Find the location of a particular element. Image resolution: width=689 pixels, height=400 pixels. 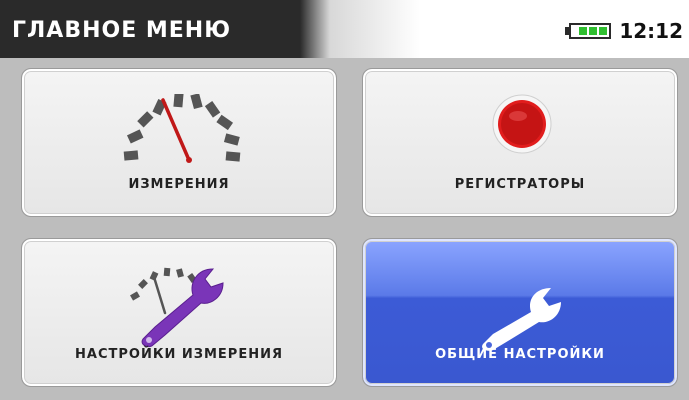

tile-label: ИЗМЕРЕНИЯ is located at coordinates (179, 184).